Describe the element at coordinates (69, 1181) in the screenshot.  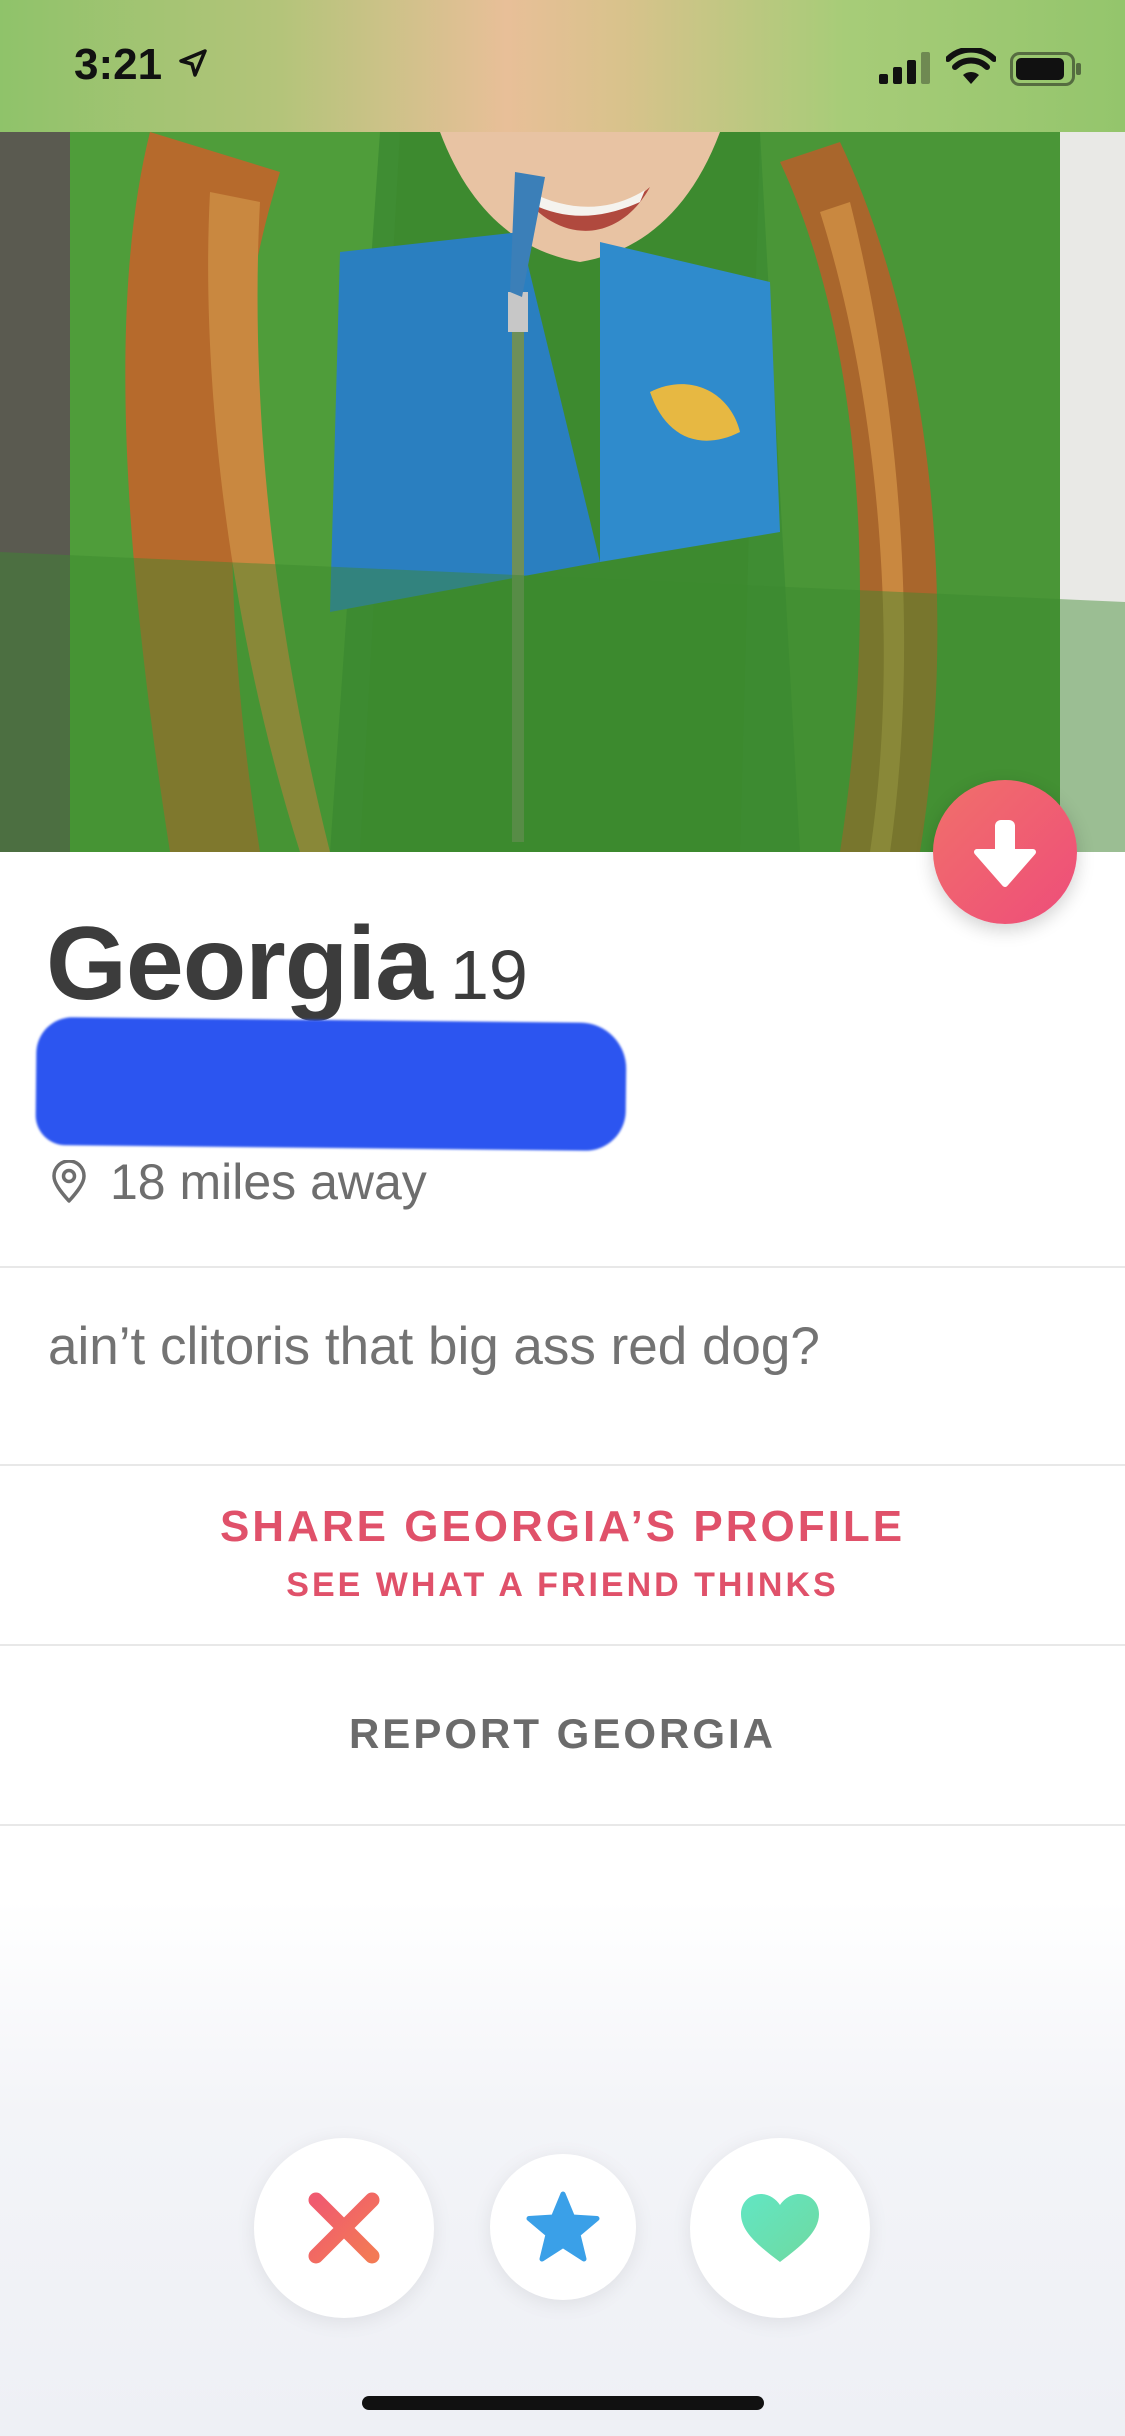
I see `location-pin-icon` at that location.